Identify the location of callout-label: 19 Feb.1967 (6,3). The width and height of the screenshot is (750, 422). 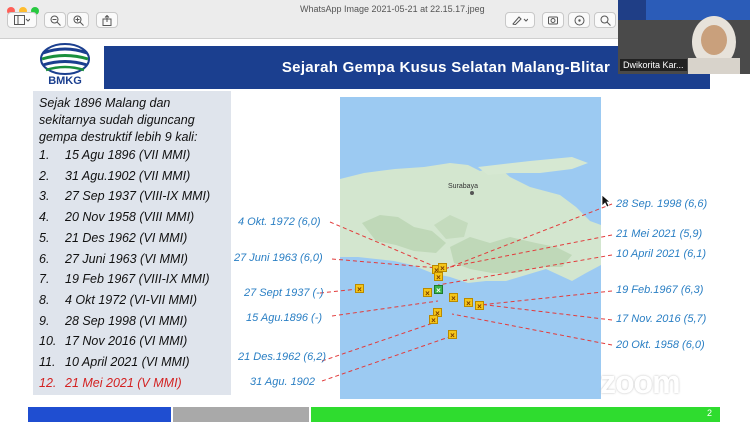
(660, 290).